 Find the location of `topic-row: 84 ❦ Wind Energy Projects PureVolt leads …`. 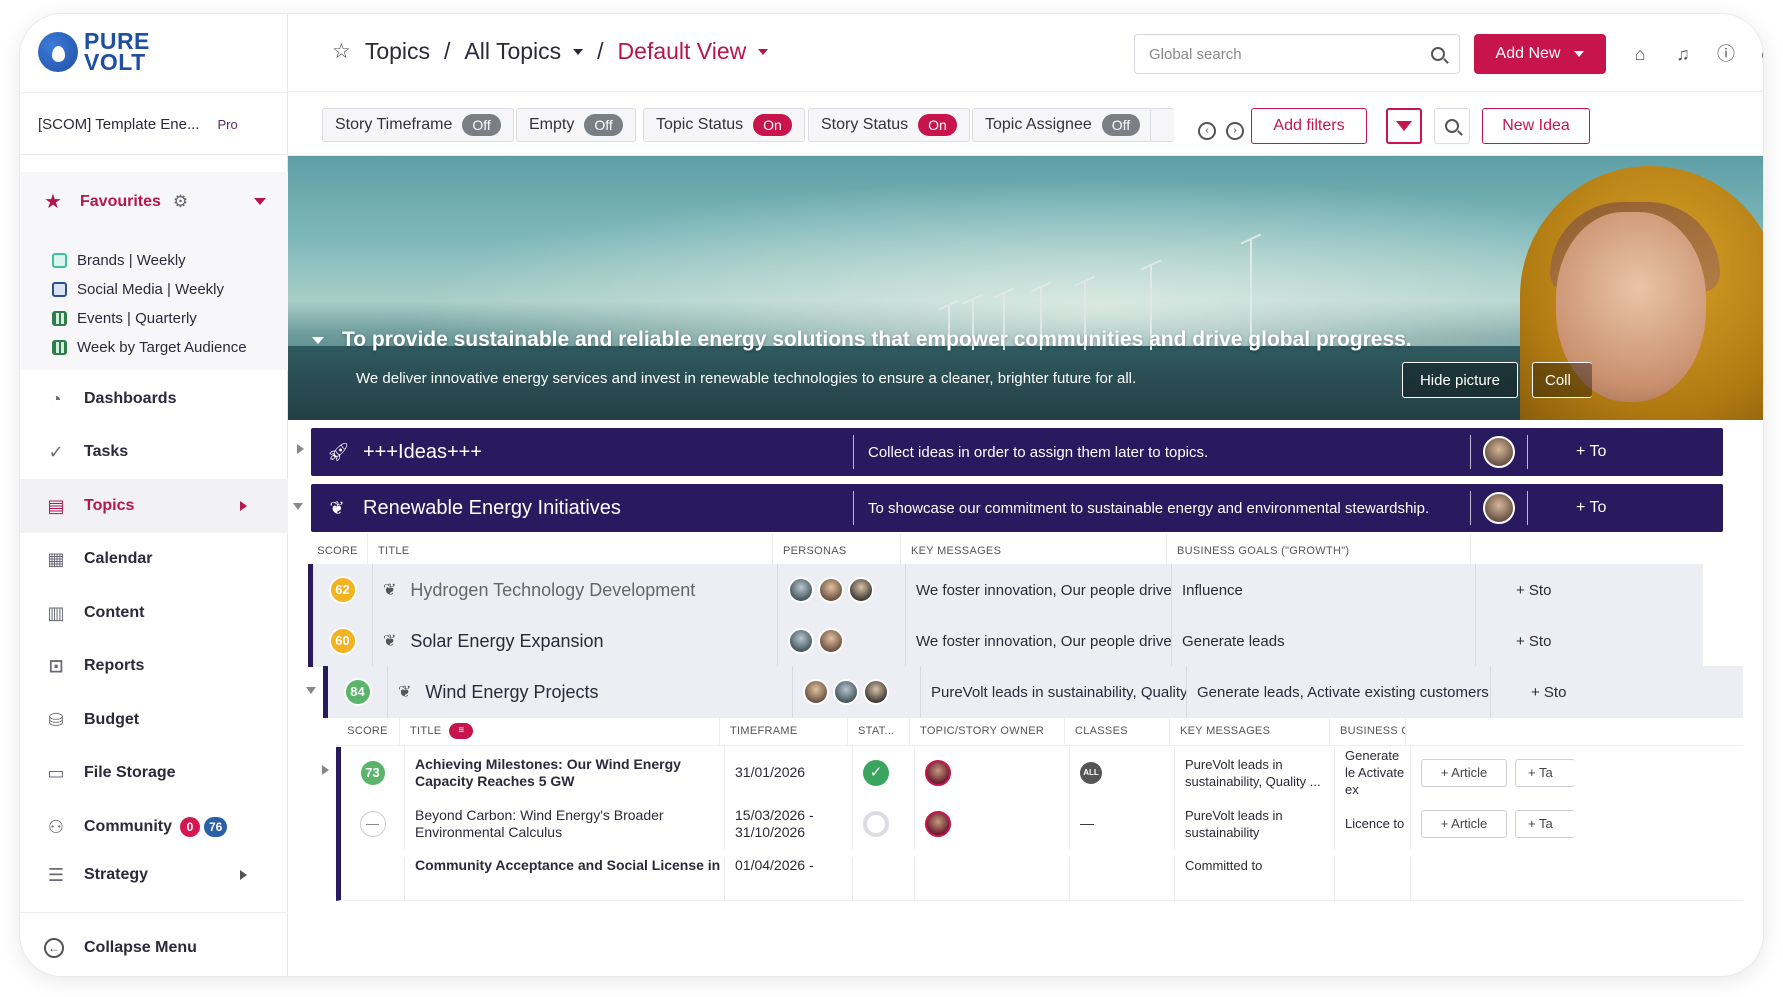

topic-row: 84 ❦ Wind Energy Projects PureVolt leads … is located at coordinates (1033, 692).